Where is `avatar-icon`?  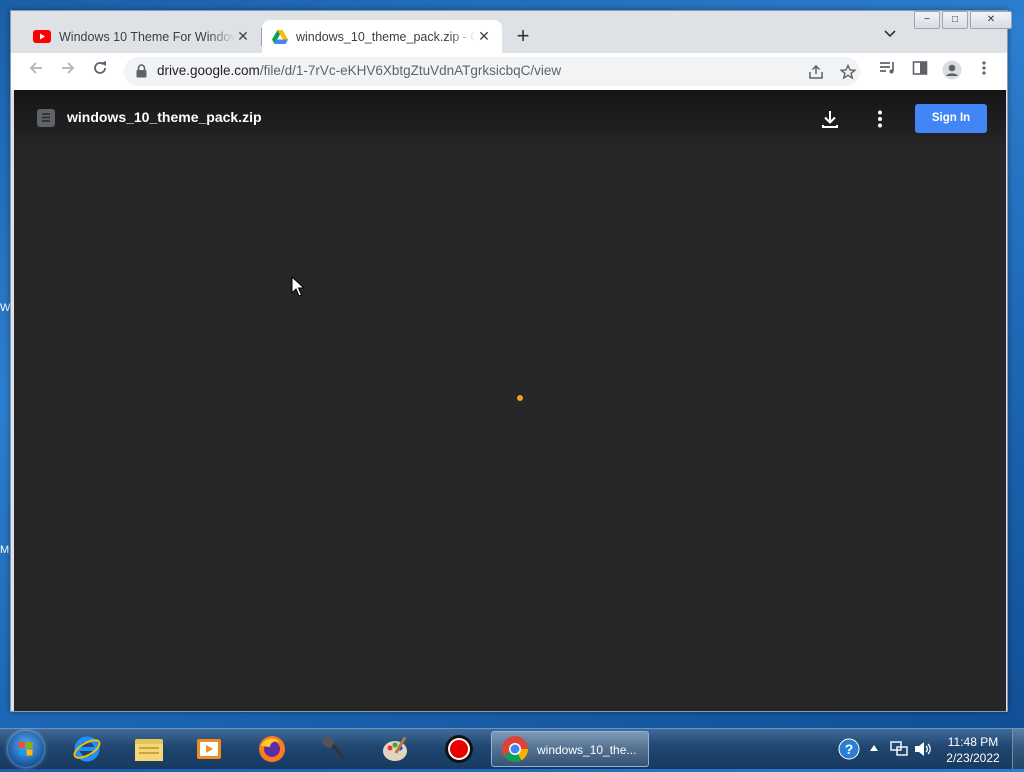
avatar-icon is located at coordinates (952, 70).